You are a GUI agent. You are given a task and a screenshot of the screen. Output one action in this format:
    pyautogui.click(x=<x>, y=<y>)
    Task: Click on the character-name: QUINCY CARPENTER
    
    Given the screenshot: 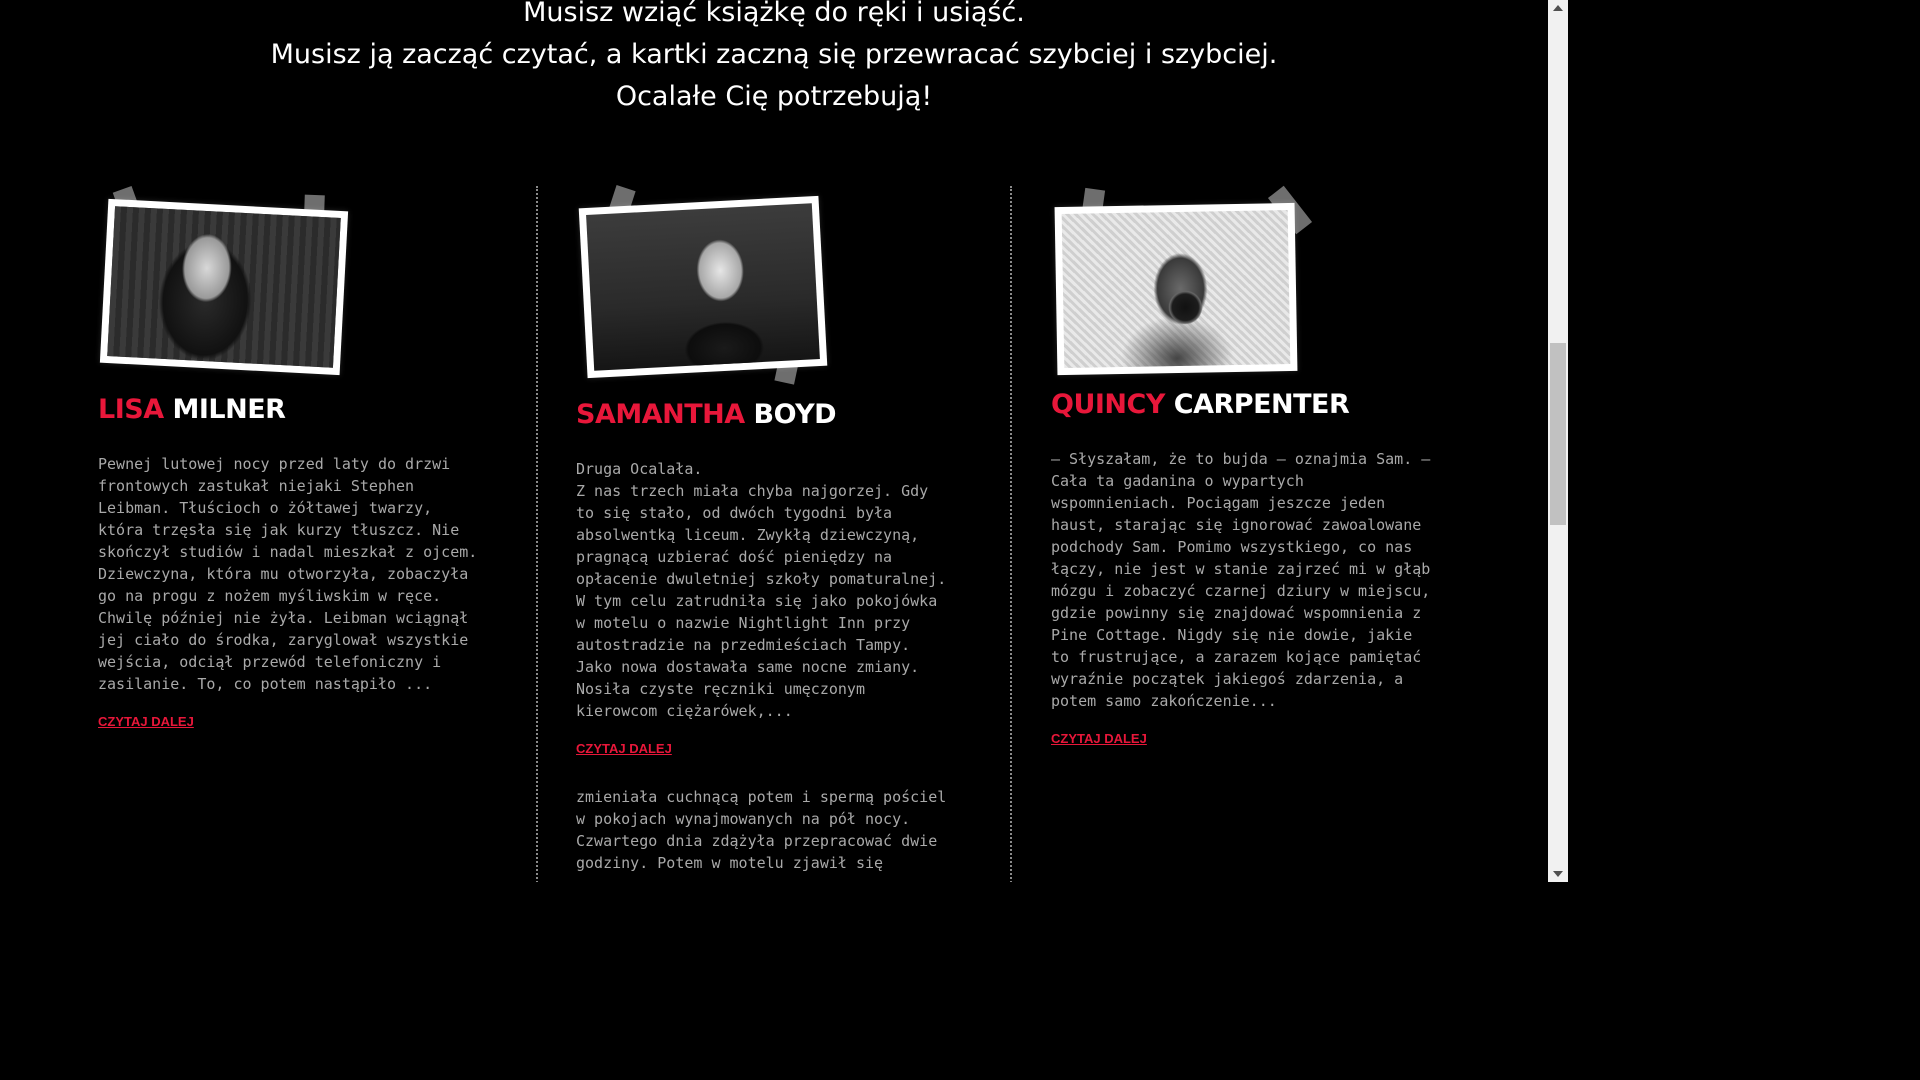 What is the action you would take?
    pyautogui.click(x=1200, y=404)
    